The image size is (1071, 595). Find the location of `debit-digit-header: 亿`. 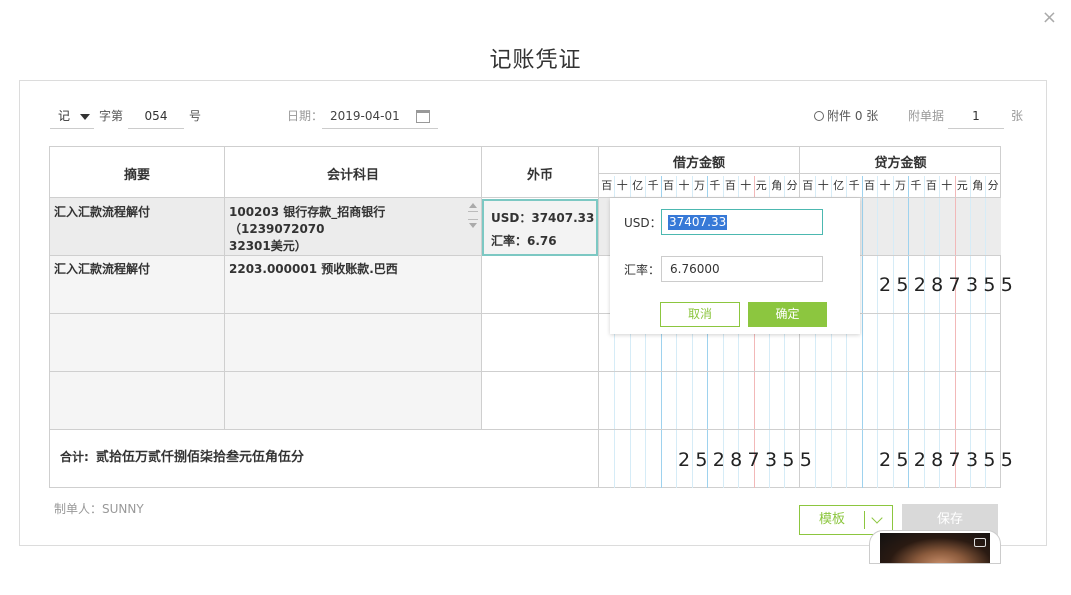

debit-digit-header: 亿 is located at coordinates (638, 185).